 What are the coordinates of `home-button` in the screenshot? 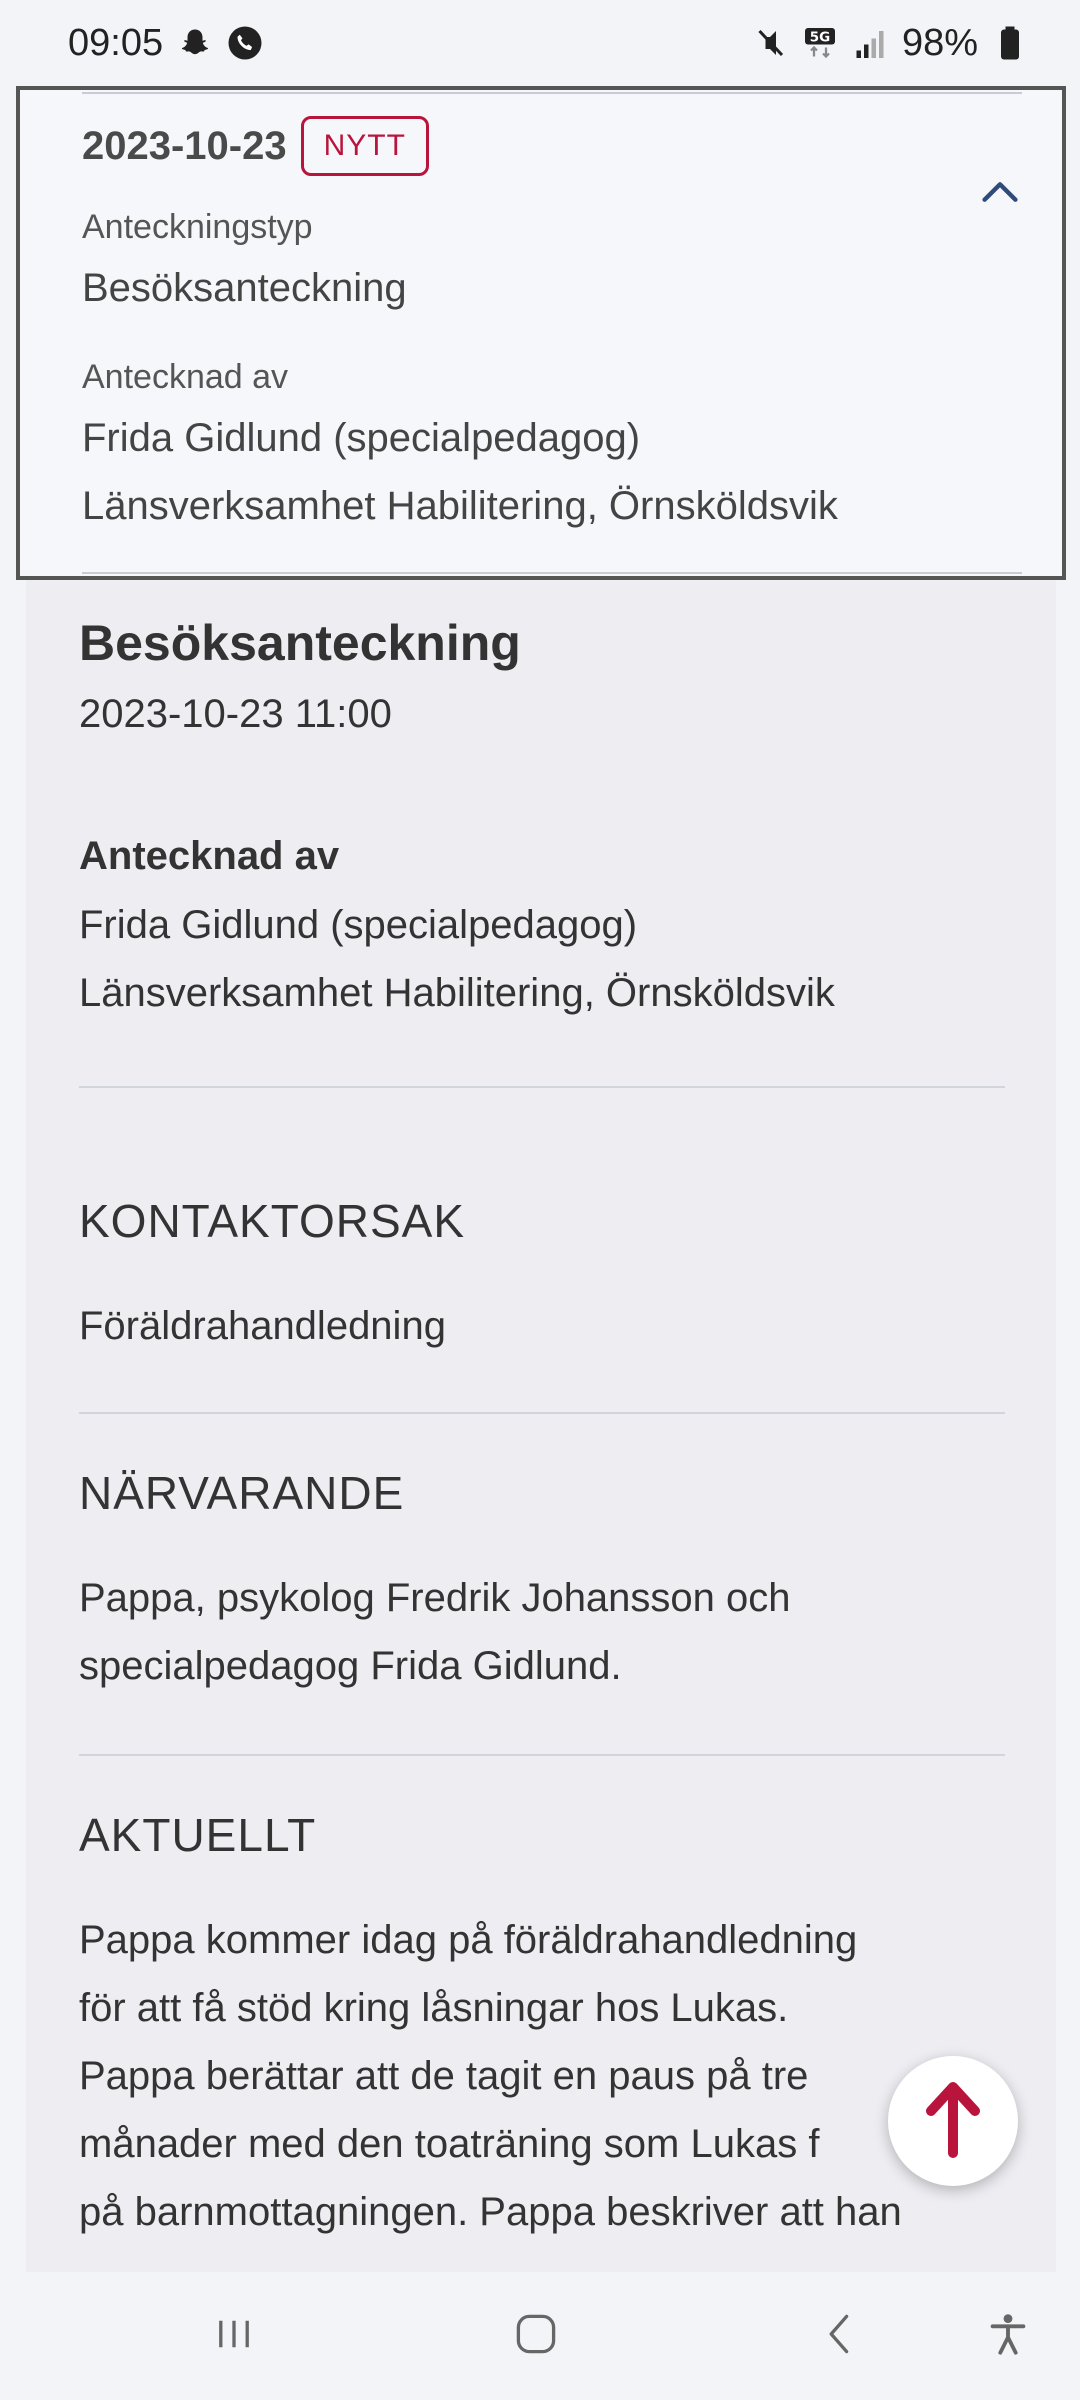 It's located at (536, 2336).